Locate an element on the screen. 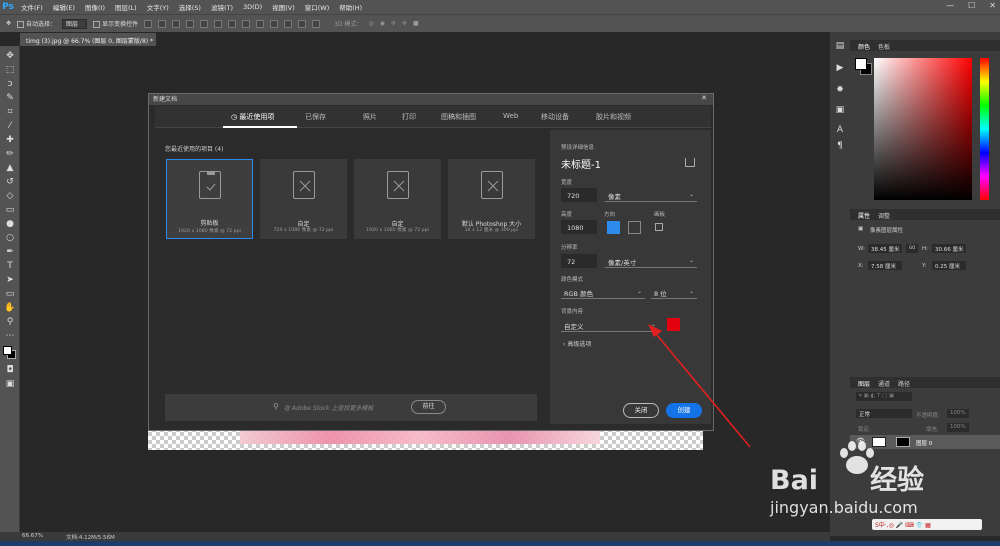  gradient-tool-icon: ▭ is located at coordinates (10, 210).